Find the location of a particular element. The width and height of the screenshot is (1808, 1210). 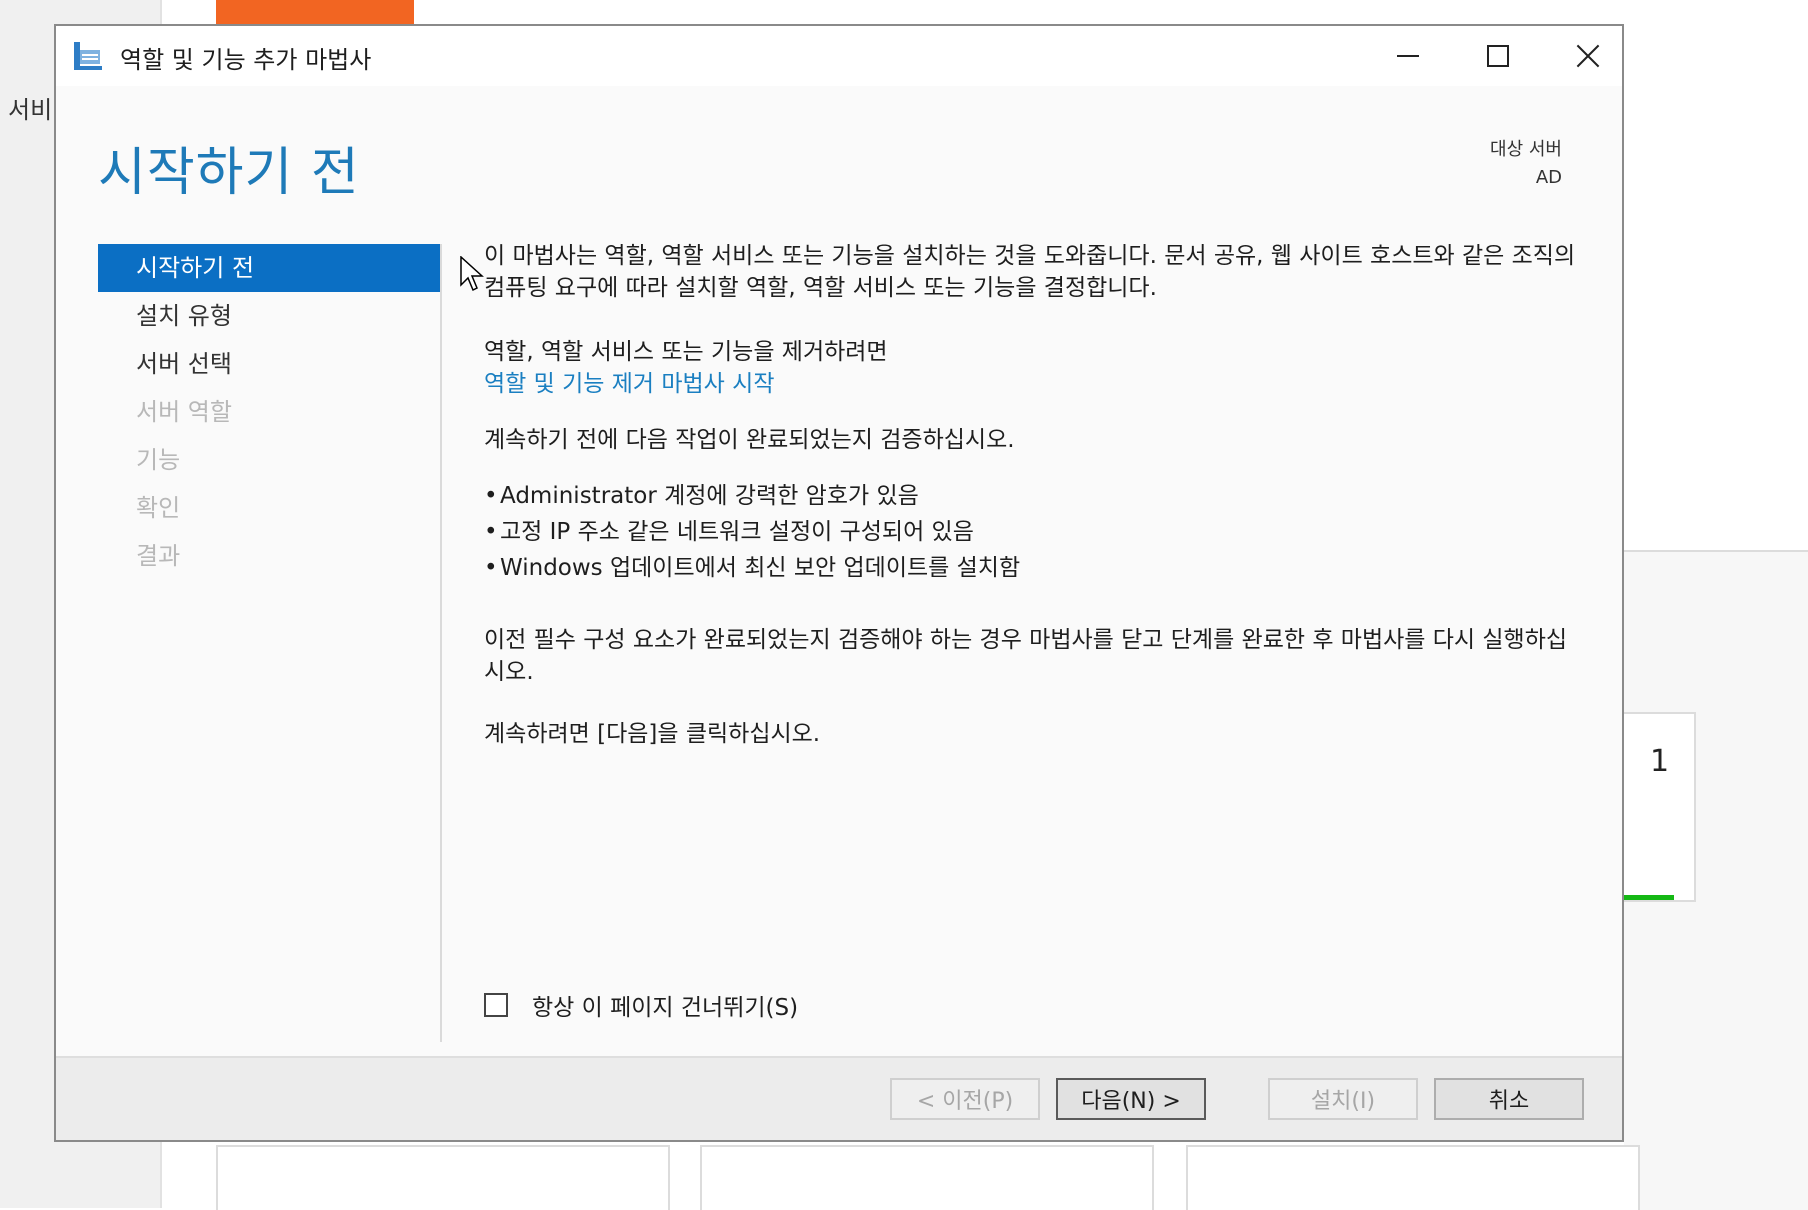

remove-label: 역할, 역할 서비스 또는 기능을 제거하려면 is located at coordinates (686, 352).